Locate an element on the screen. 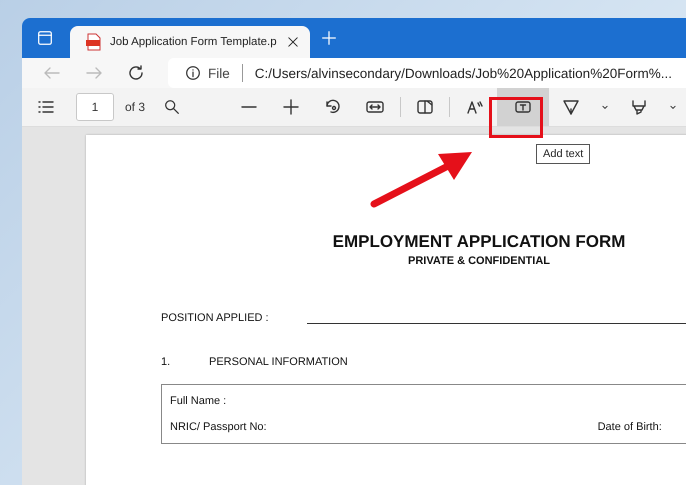  field-label: Date of Birth: is located at coordinates (630, 427).